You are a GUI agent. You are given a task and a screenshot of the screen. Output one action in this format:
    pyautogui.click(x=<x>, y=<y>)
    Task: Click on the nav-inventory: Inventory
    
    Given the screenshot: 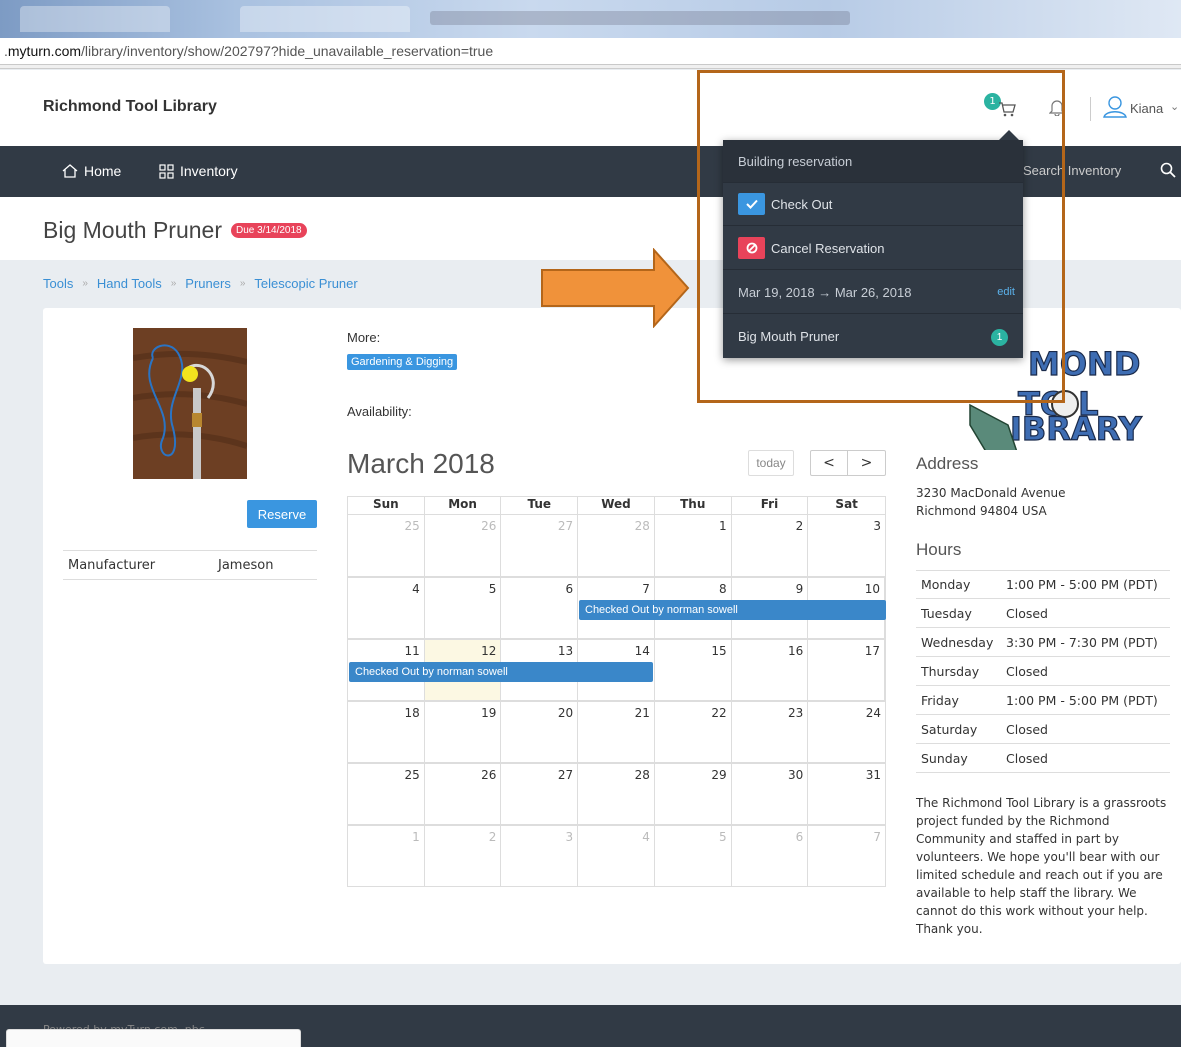 What is the action you would take?
    pyautogui.click(x=198, y=171)
    